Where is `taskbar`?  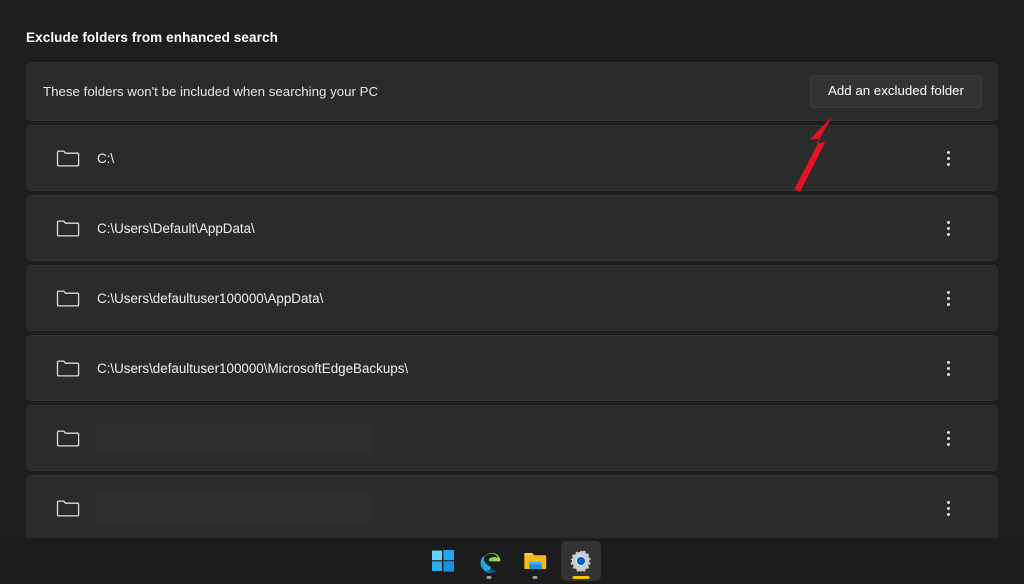
taskbar is located at coordinates (512, 561).